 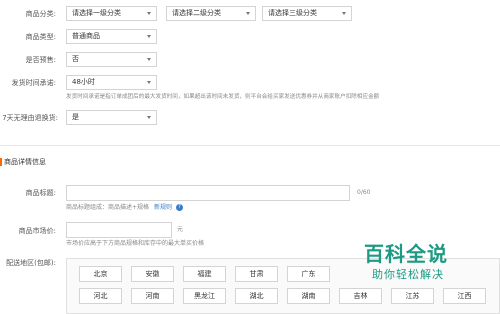 I want to click on category-label: 商品分类:, so click(x=40, y=14).